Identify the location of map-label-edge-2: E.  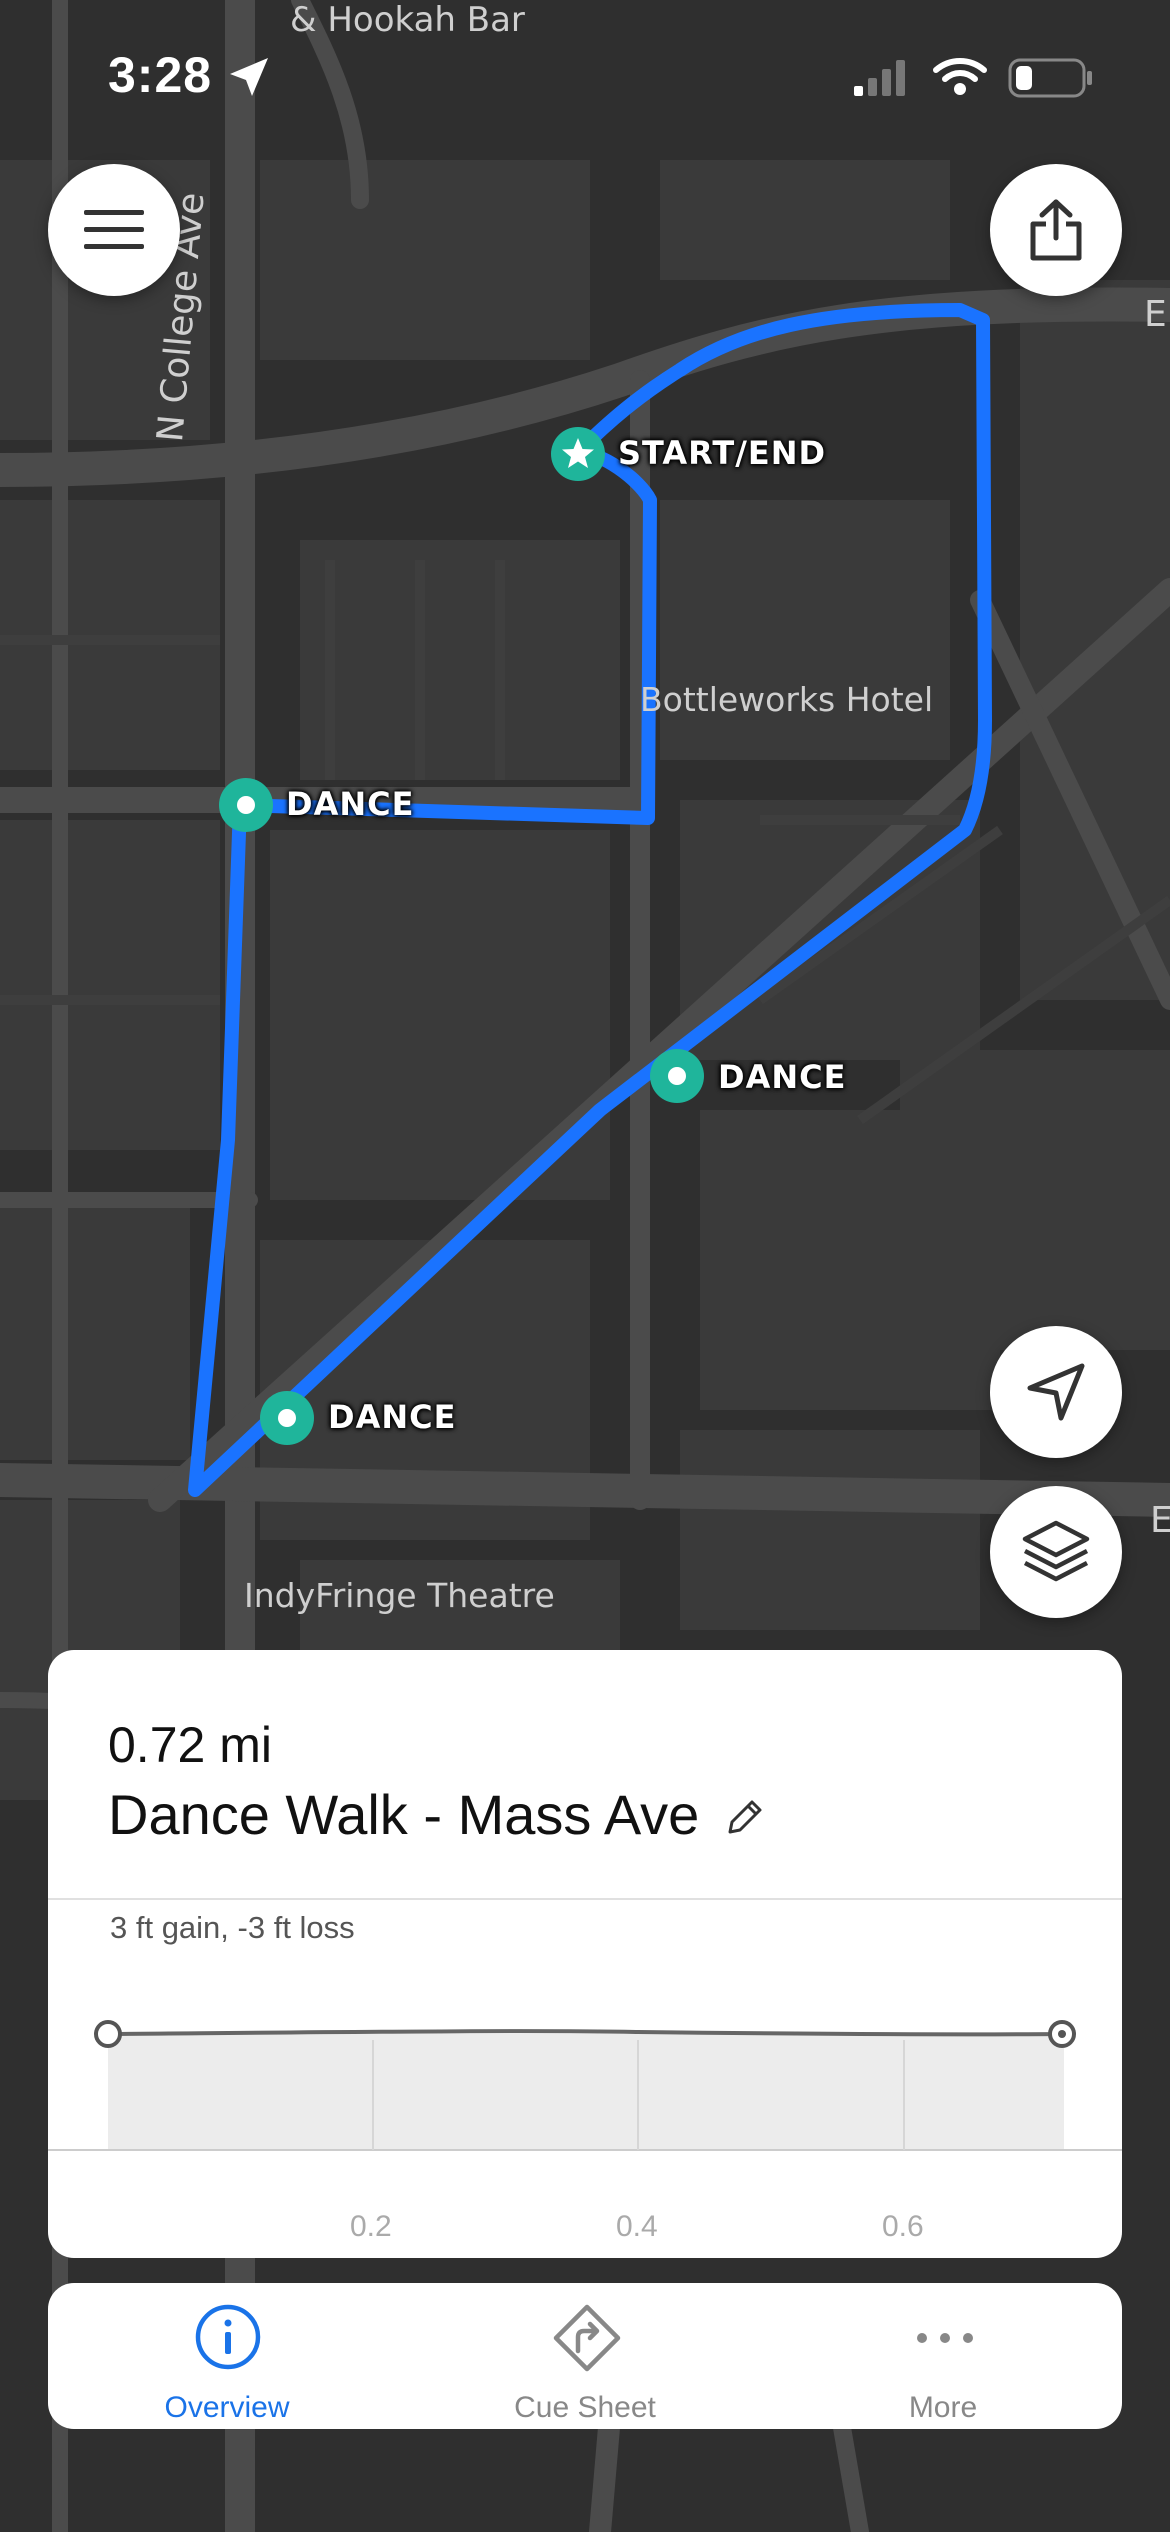
(1160, 1520).